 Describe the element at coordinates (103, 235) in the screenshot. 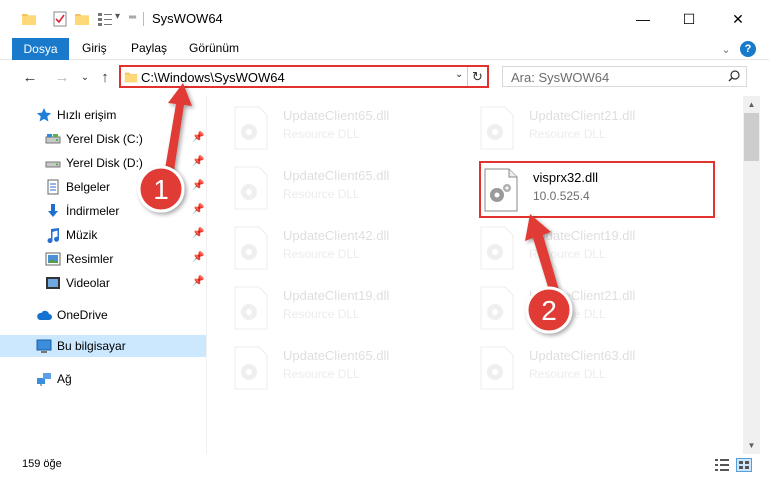

I see `sidebar-item-music: Müzik 📌` at that location.